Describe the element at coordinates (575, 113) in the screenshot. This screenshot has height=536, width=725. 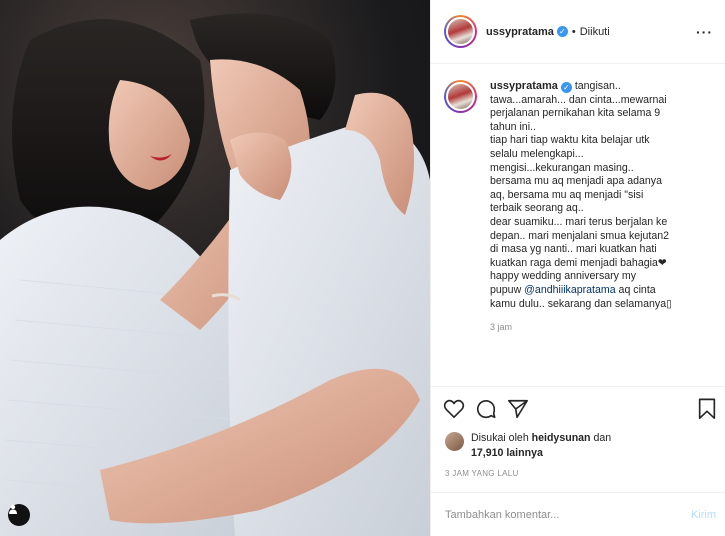
I see `caption-line: perjalanan pernikahan kita selama 9` at that location.